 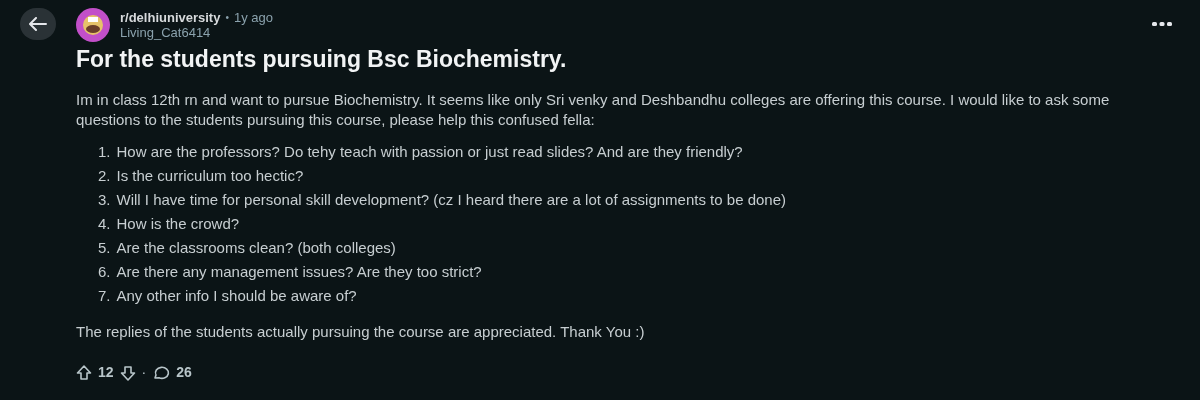 What do you see at coordinates (106, 372) in the screenshot?
I see `vote-count: 12` at bounding box center [106, 372].